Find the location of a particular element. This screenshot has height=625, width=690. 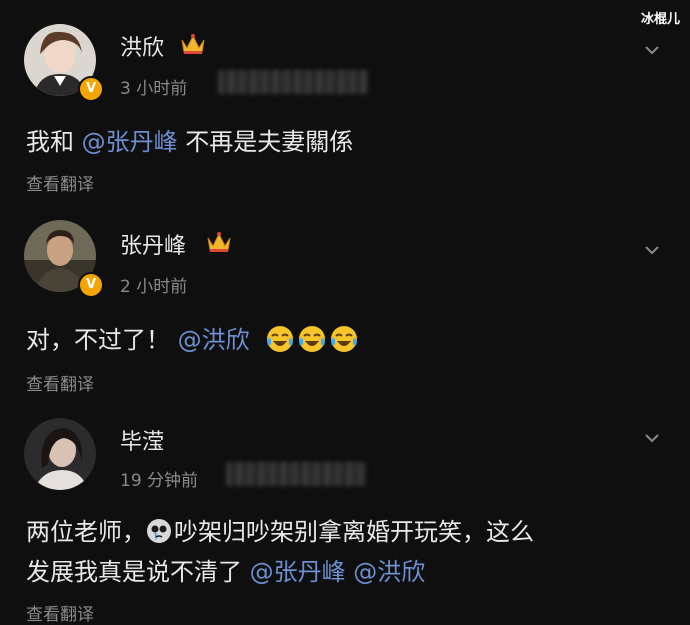

avatar is located at coordinates (60, 454).